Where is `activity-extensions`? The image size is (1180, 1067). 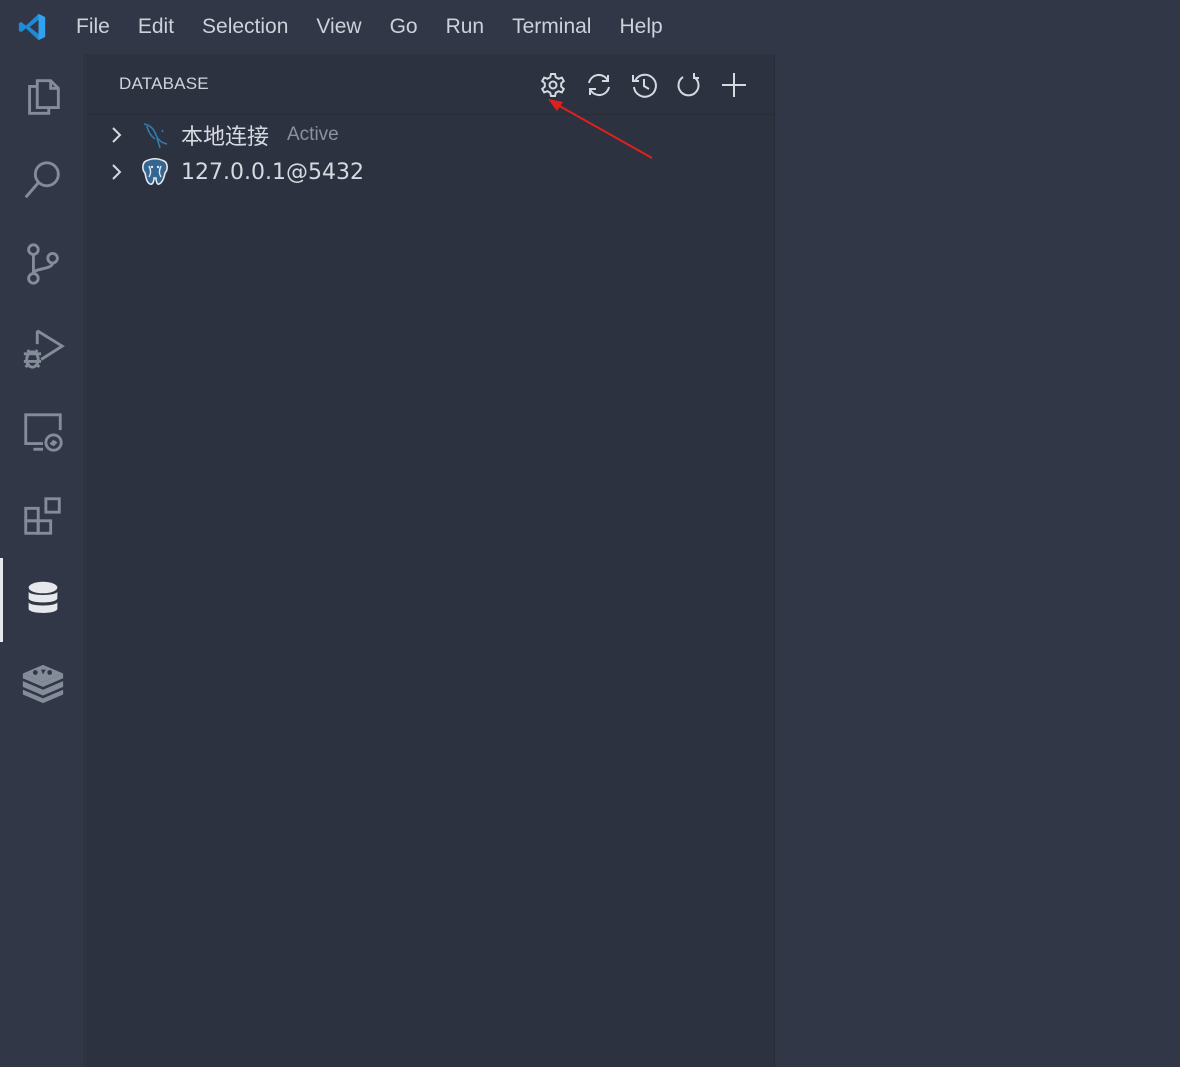 activity-extensions is located at coordinates (42, 516).